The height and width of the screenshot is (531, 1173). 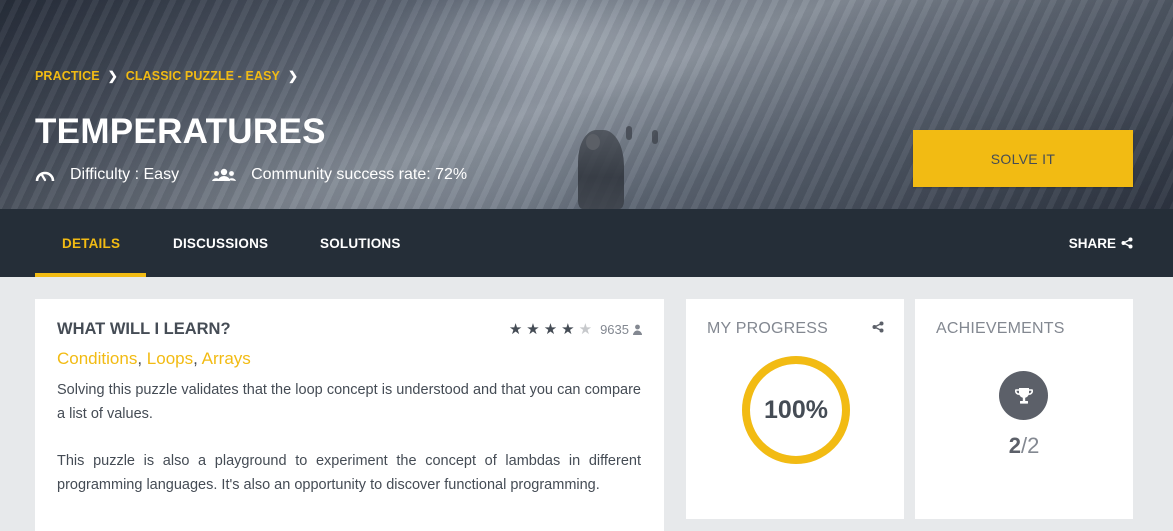 I want to click on users-icon, so click(x=224, y=175).